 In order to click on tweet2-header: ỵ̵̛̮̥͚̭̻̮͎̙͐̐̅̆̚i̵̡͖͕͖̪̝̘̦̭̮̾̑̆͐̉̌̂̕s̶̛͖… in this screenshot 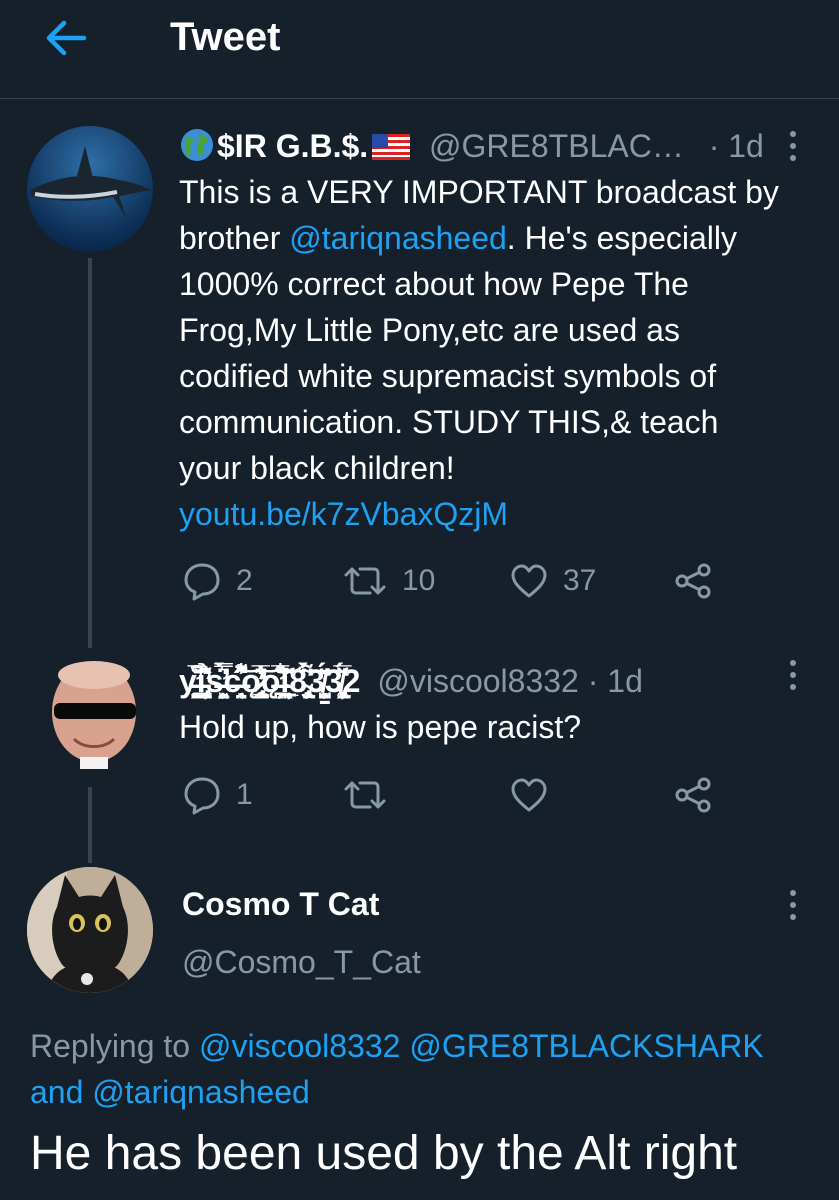, I will do `click(411, 681)`.